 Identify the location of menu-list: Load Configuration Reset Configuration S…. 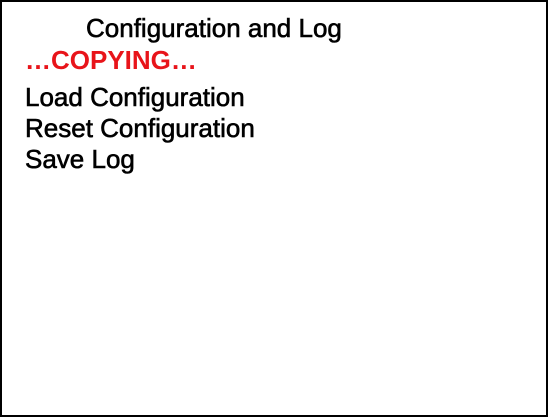
(140, 128).